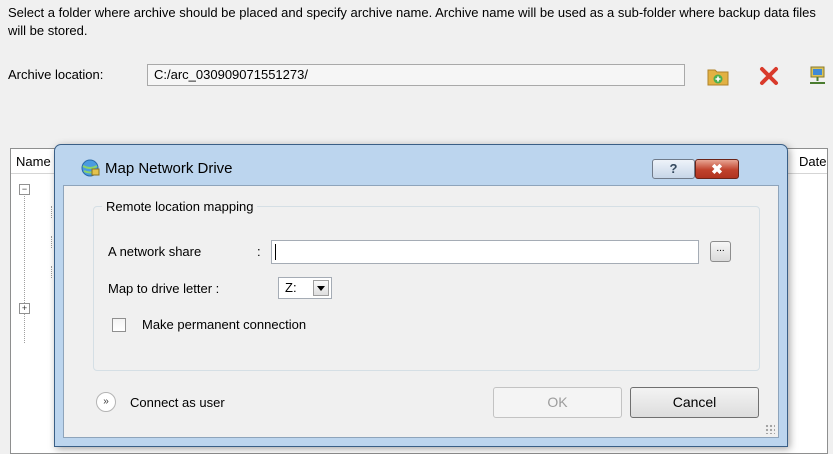 The image size is (833, 454). I want to click on text-caret, so click(275, 252).